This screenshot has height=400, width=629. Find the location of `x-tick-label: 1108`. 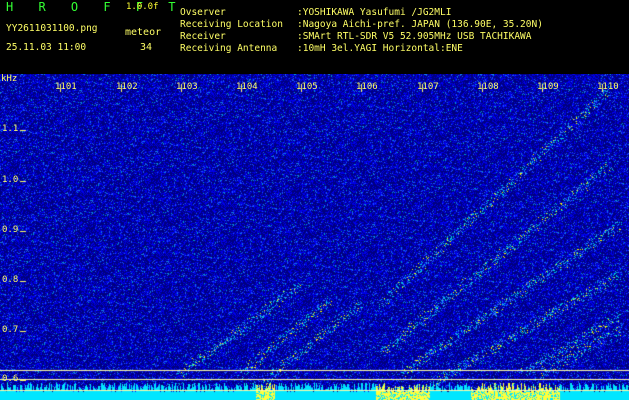

x-tick-label: 1108 is located at coordinates (488, 87).